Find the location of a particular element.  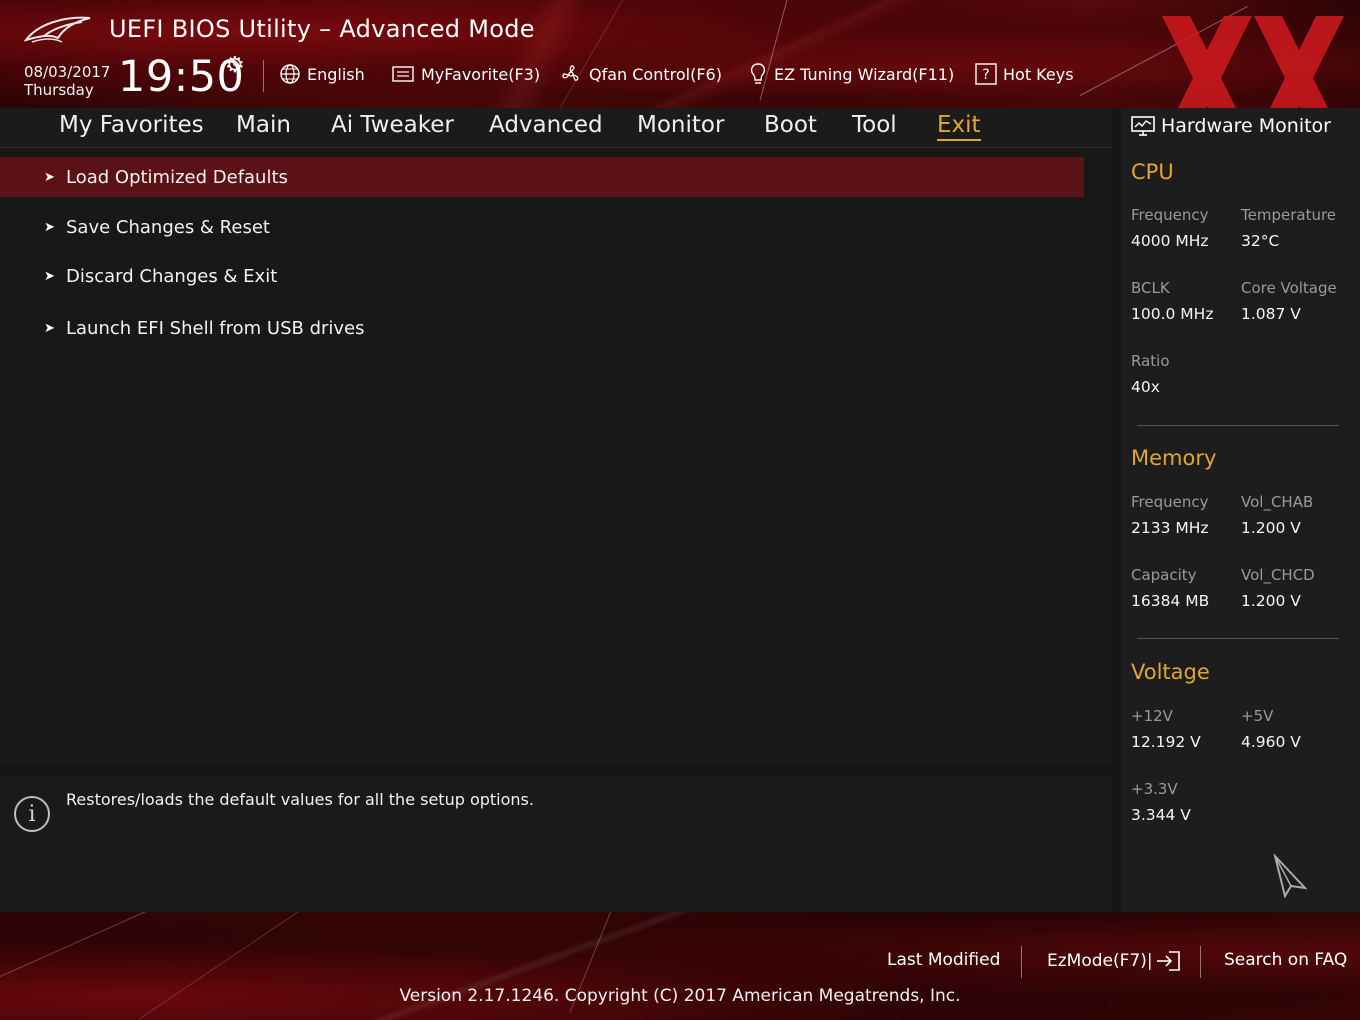

globe-icon is located at coordinates (290, 74).